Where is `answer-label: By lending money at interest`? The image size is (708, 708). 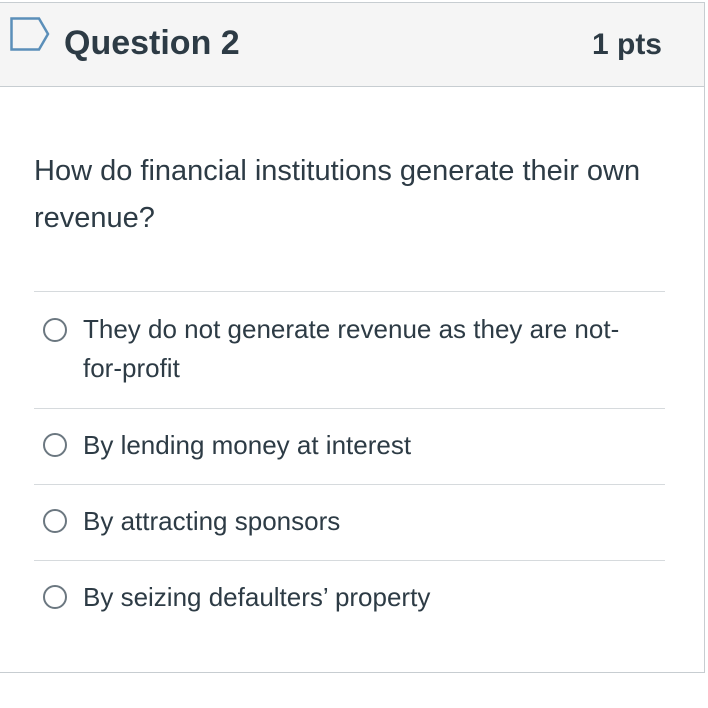 answer-label: By lending money at interest is located at coordinates (247, 445).